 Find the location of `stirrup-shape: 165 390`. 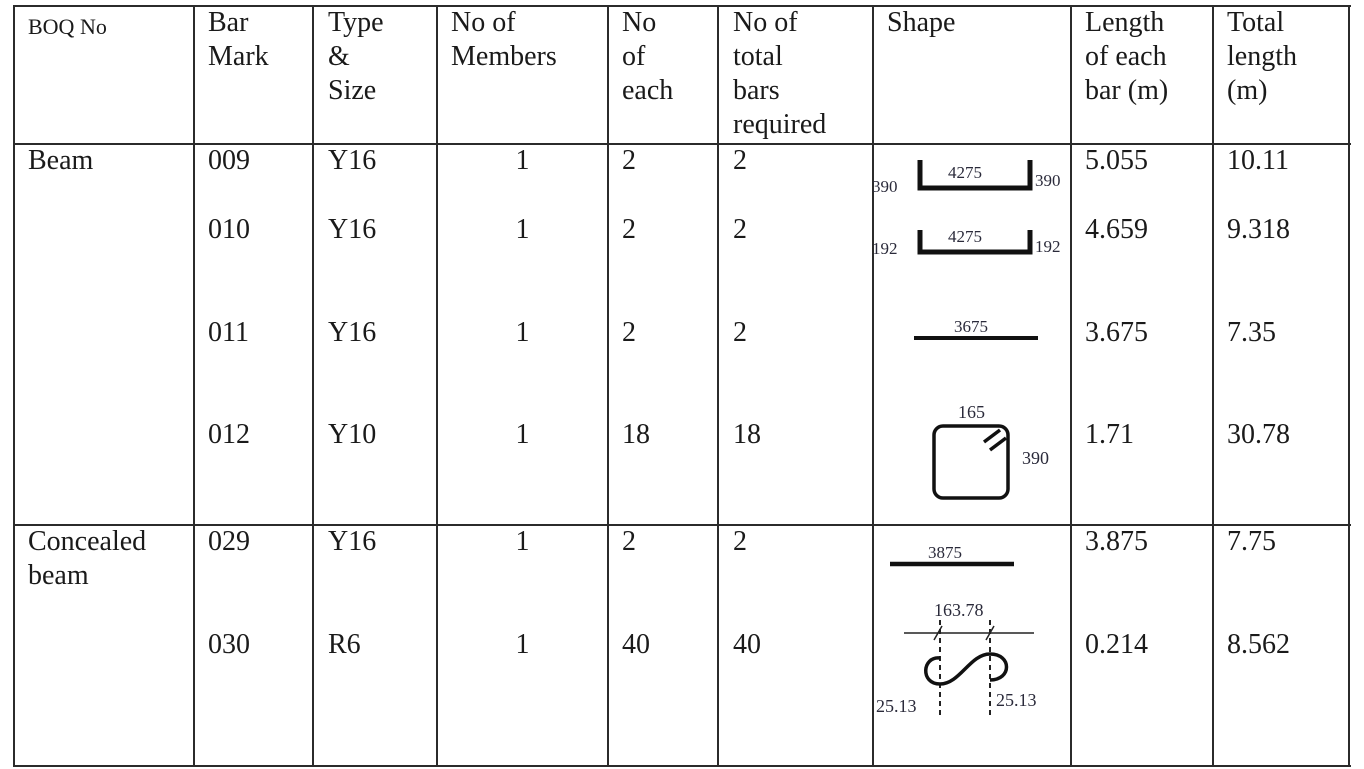

stirrup-shape: 165 390 is located at coordinates (990, 451).